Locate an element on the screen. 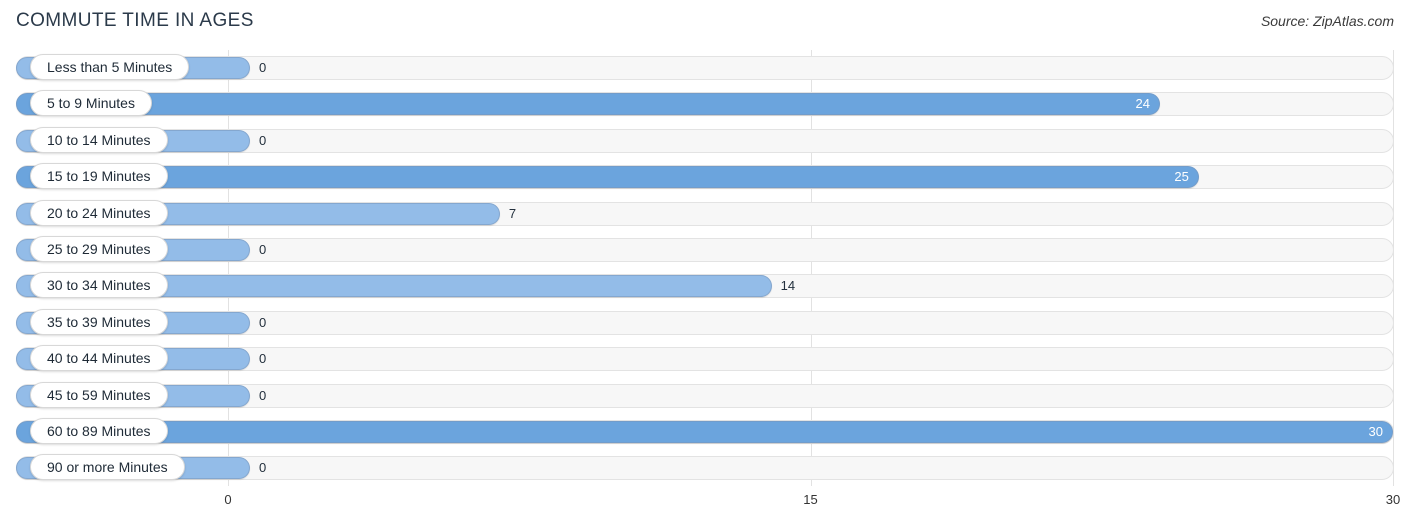  category-label-pill: 5 to 9 Minutes is located at coordinates (91, 103).